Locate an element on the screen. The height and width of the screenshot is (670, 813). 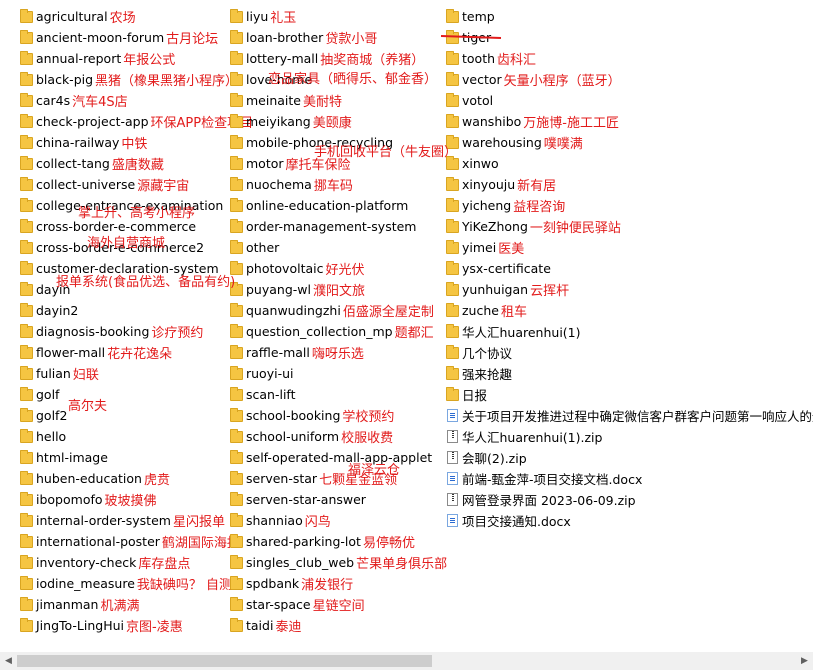
file-item: 前端-甄金萍-项目交接文档.docx is located at coordinates (619, 478).